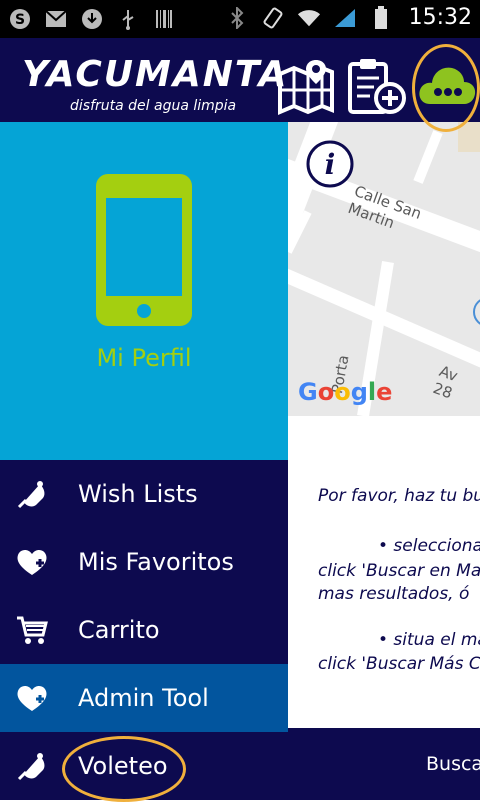 This screenshot has width=480, height=802. What do you see at coordinates (384, 764) in the screenshot?
I see `search-bottom-bar: Busca` at bounding box center [384, 764].